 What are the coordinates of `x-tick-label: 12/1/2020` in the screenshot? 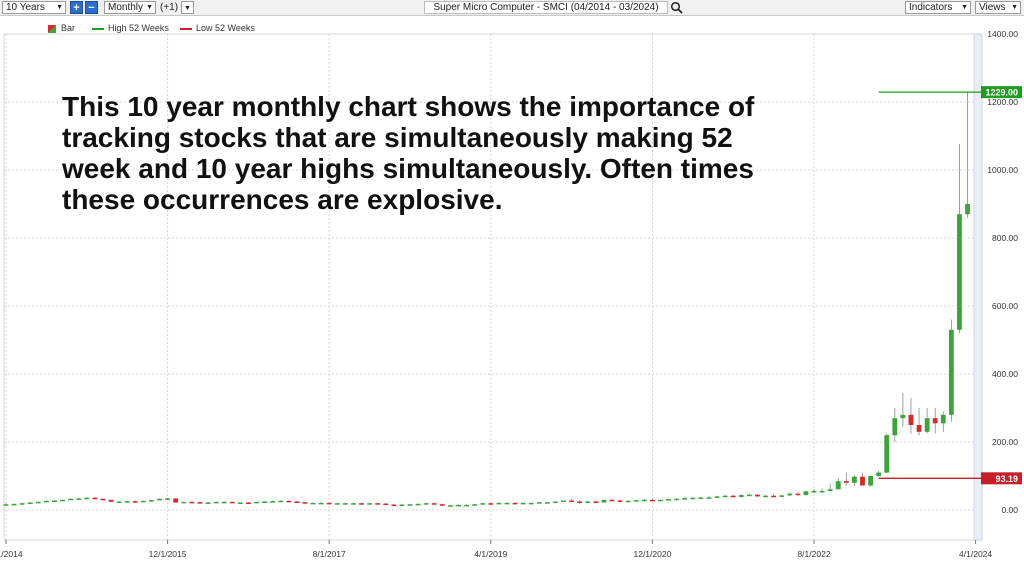 It's located at (652, 554).